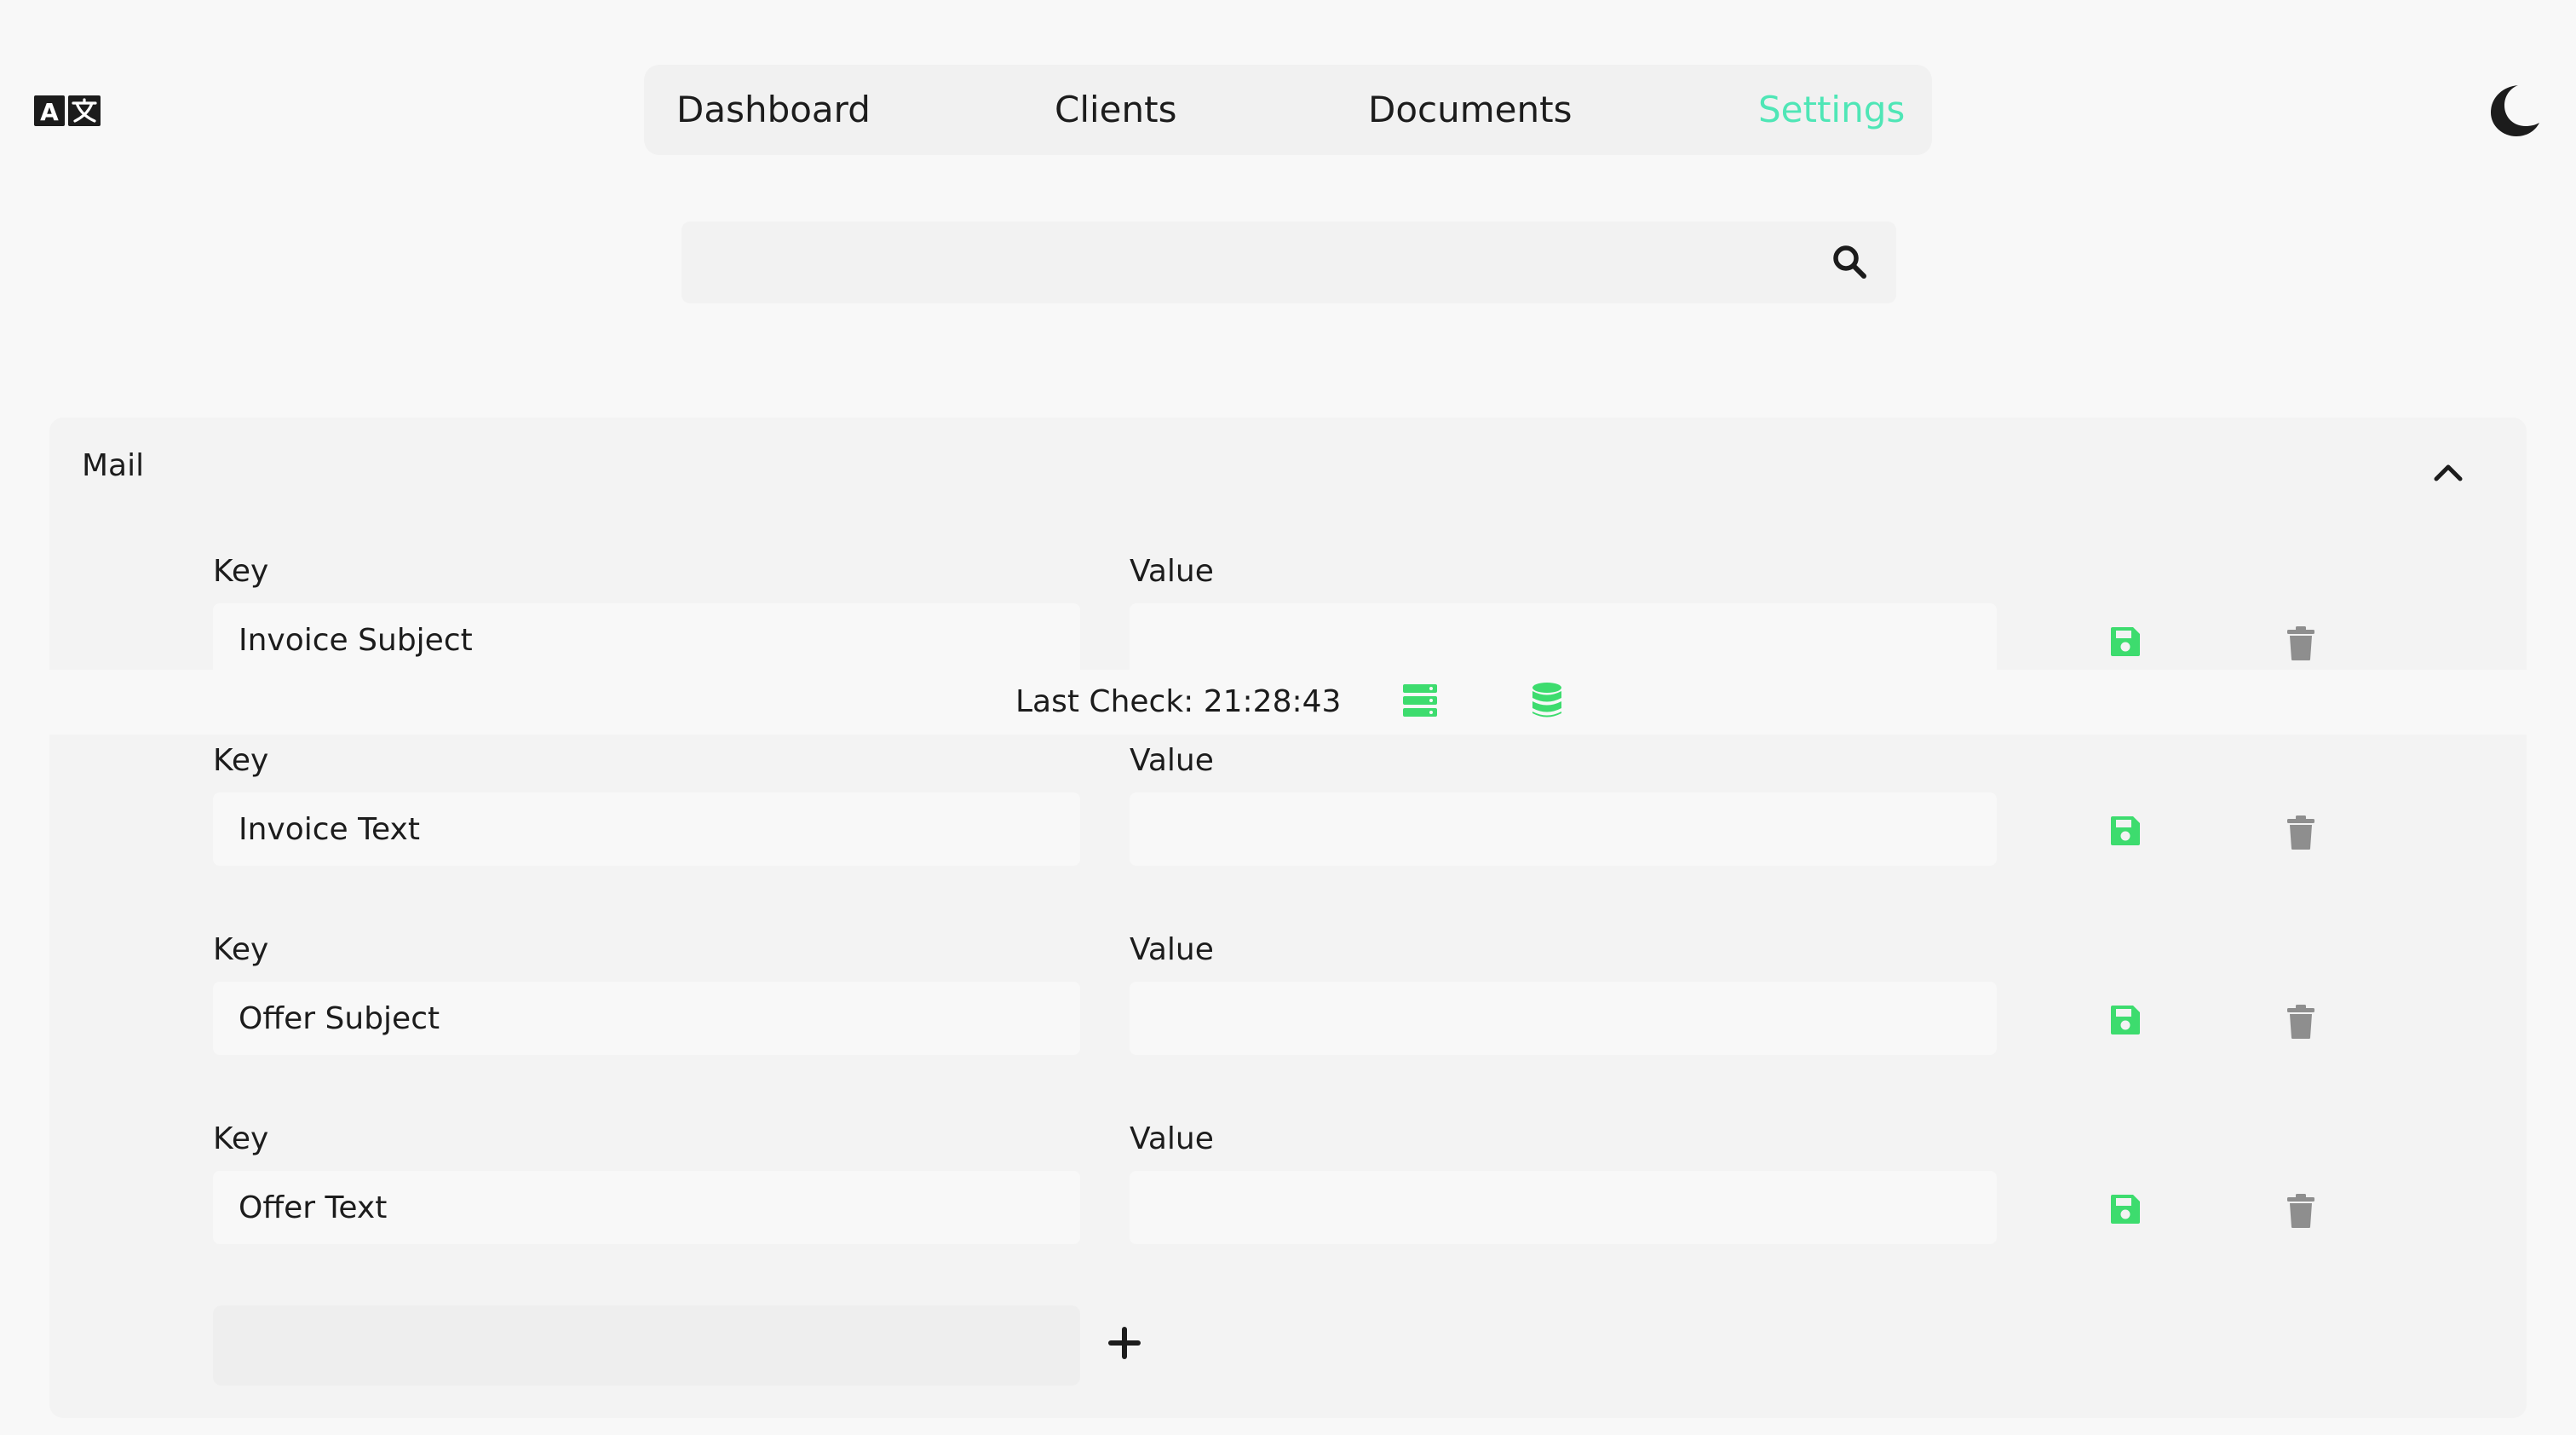  What do you see at coordinates (1546, 700) in the screenshot?
I see `database-icon` at bounding box center [1546, 700].